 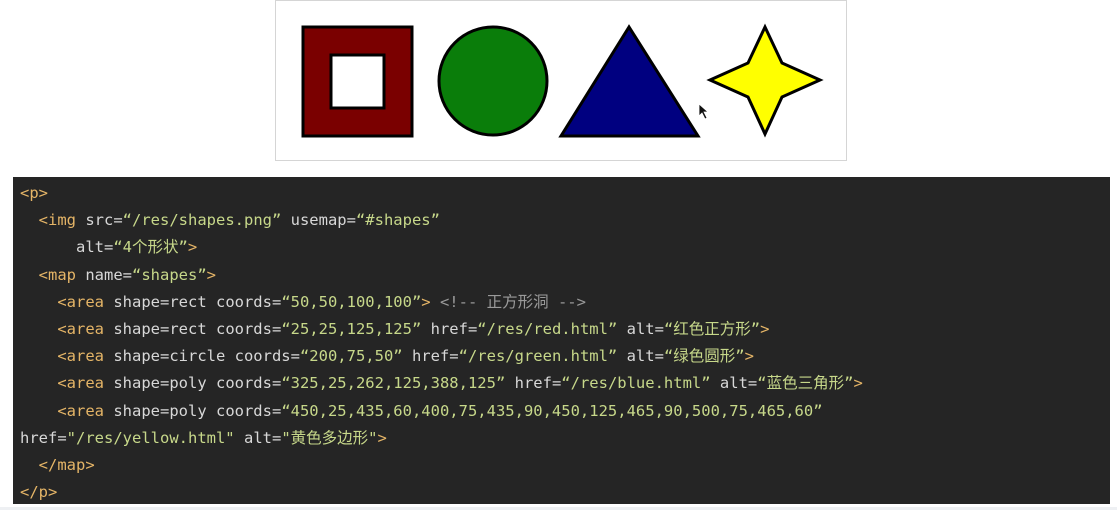 I want to click on code-token: "/res/yellow.html", so click(x=150, y=437).